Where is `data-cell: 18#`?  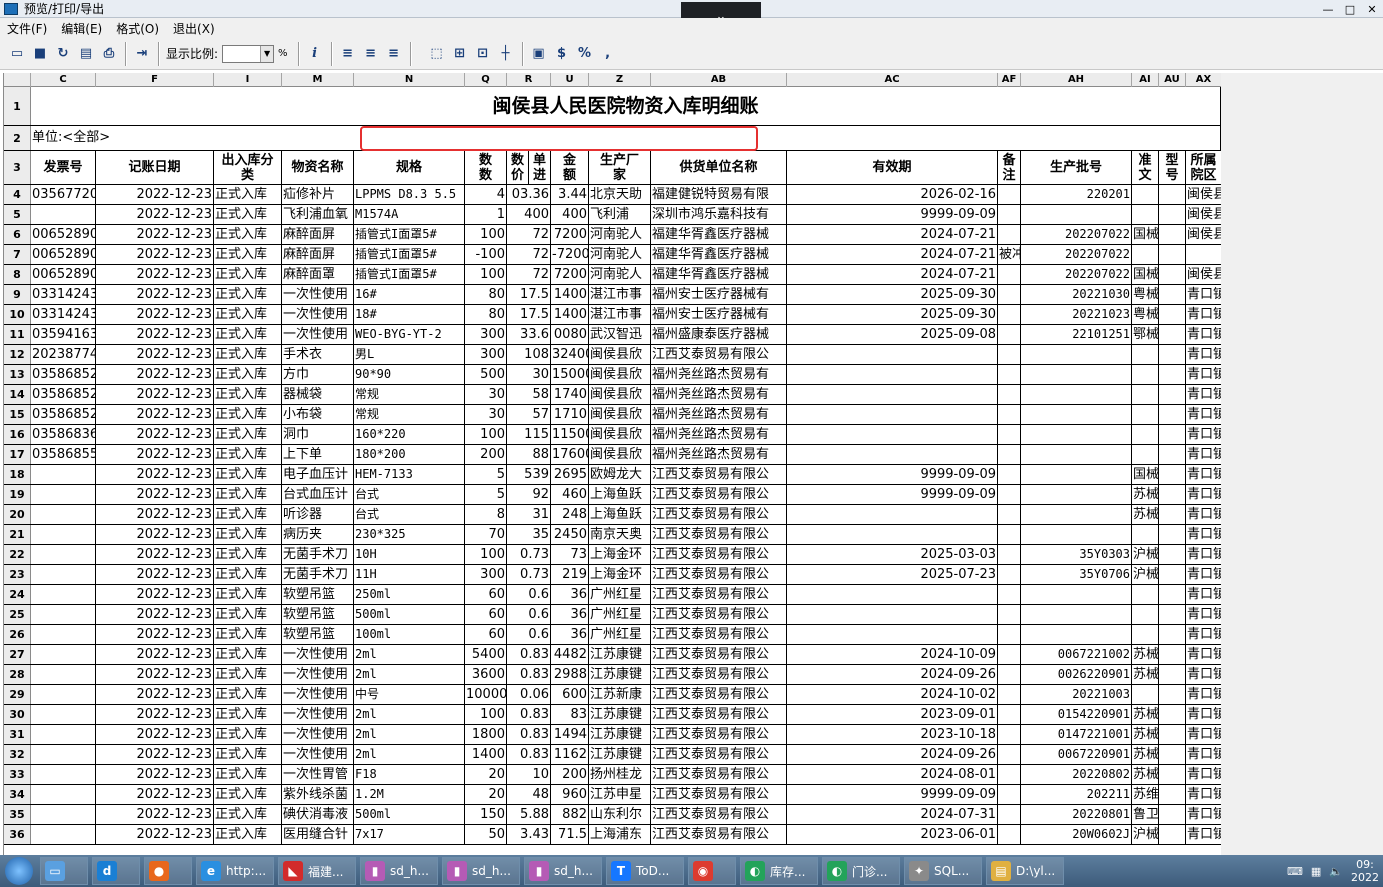
data-cell: 18# is located at coordinates (409, 314).